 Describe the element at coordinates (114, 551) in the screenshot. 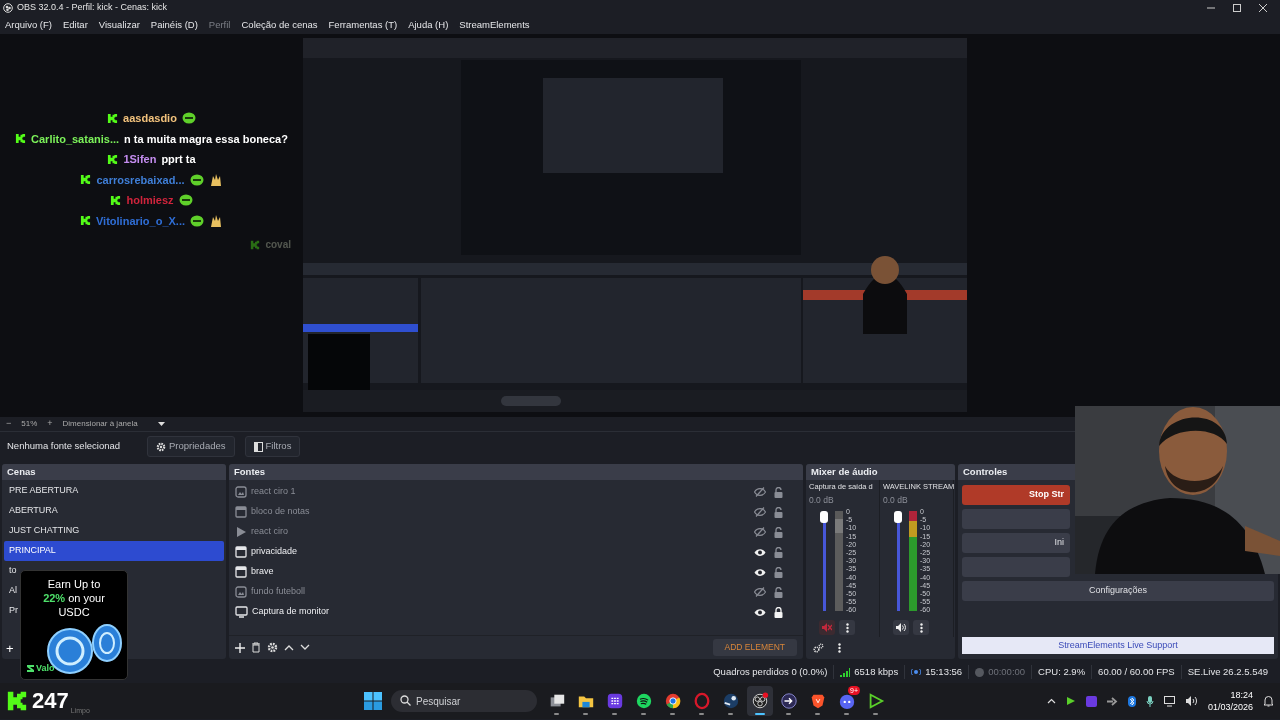

I see `scene-item: PRINCIPAL` at that location.